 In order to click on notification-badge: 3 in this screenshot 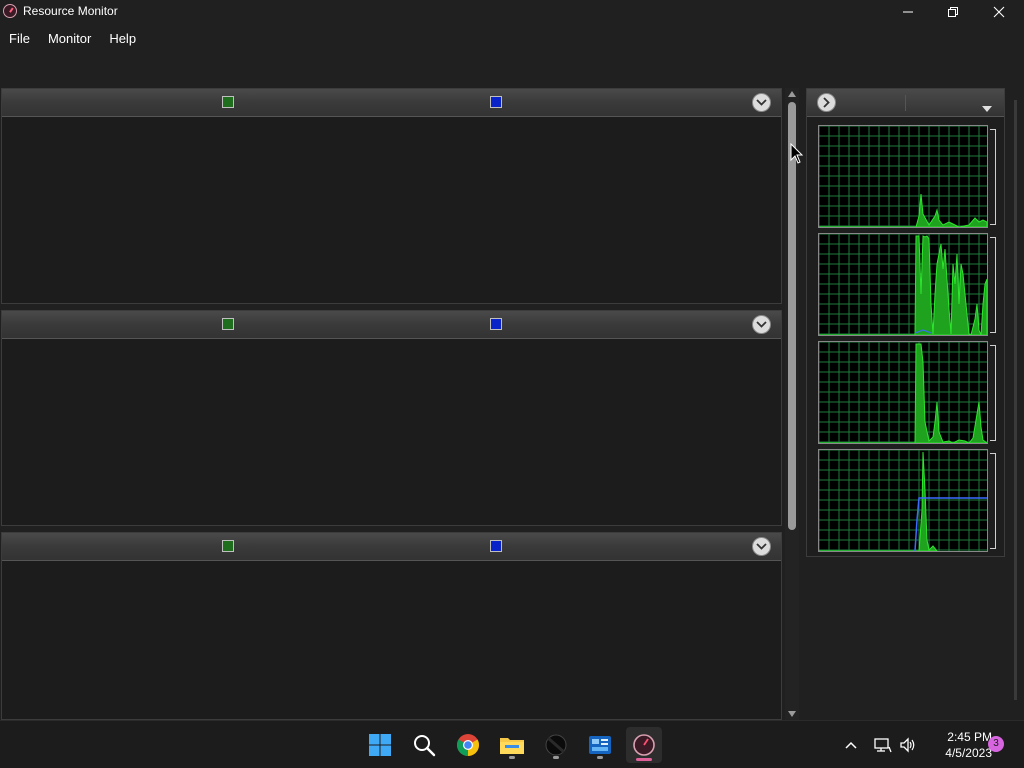, I will do `click(996, 744)`.